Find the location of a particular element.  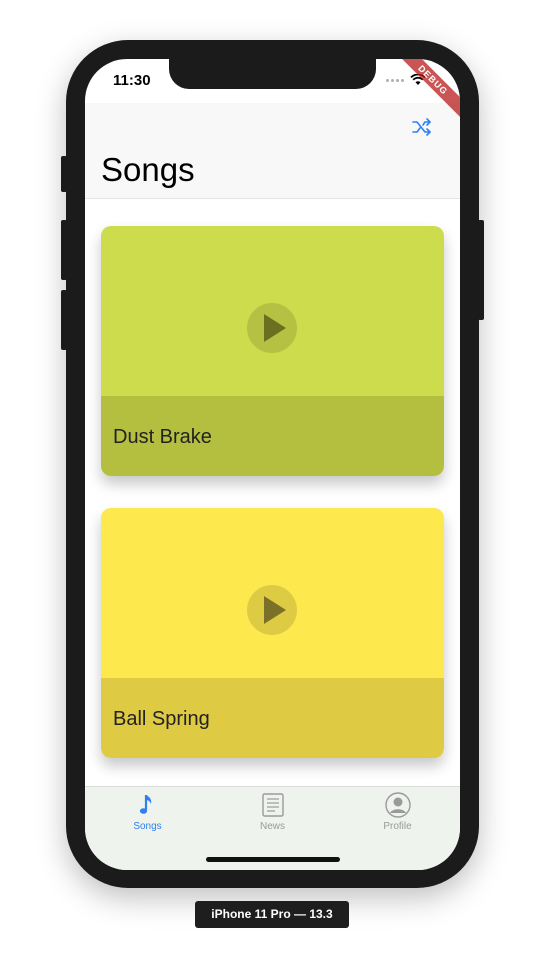

profile-icon is located at coordinates (397, 805).